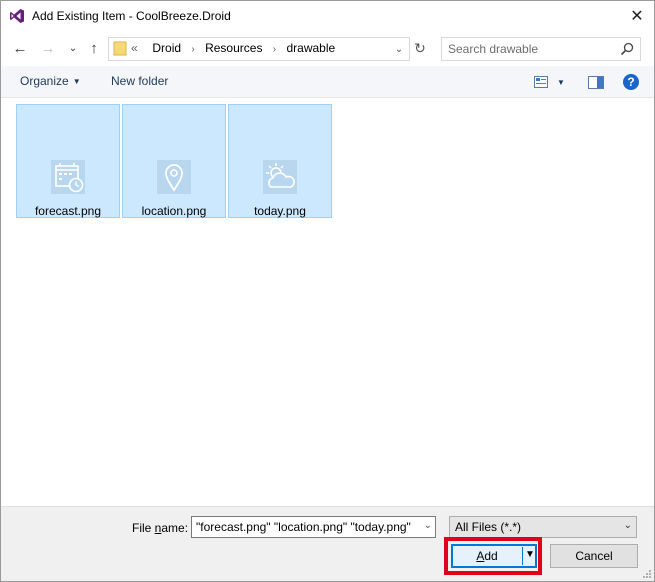  I want to click on new-folder-label: New folder, so click(140, 81).